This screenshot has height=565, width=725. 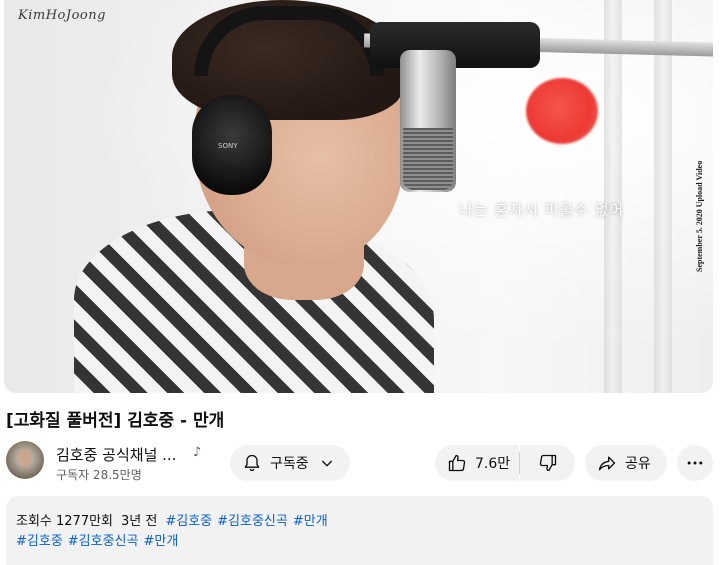 I want to click on share-arrow-icon, so click(x=607, y=463).